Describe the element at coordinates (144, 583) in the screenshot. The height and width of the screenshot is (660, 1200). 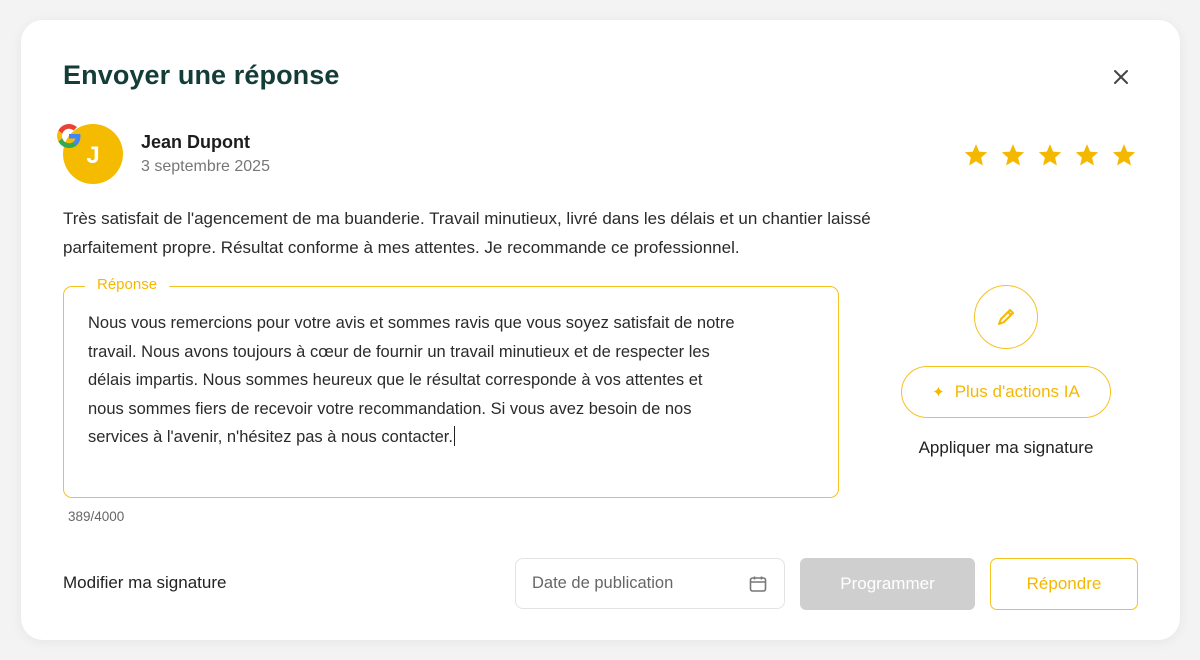
I see `modify-signature-link: Modifier ma signature` at that location.